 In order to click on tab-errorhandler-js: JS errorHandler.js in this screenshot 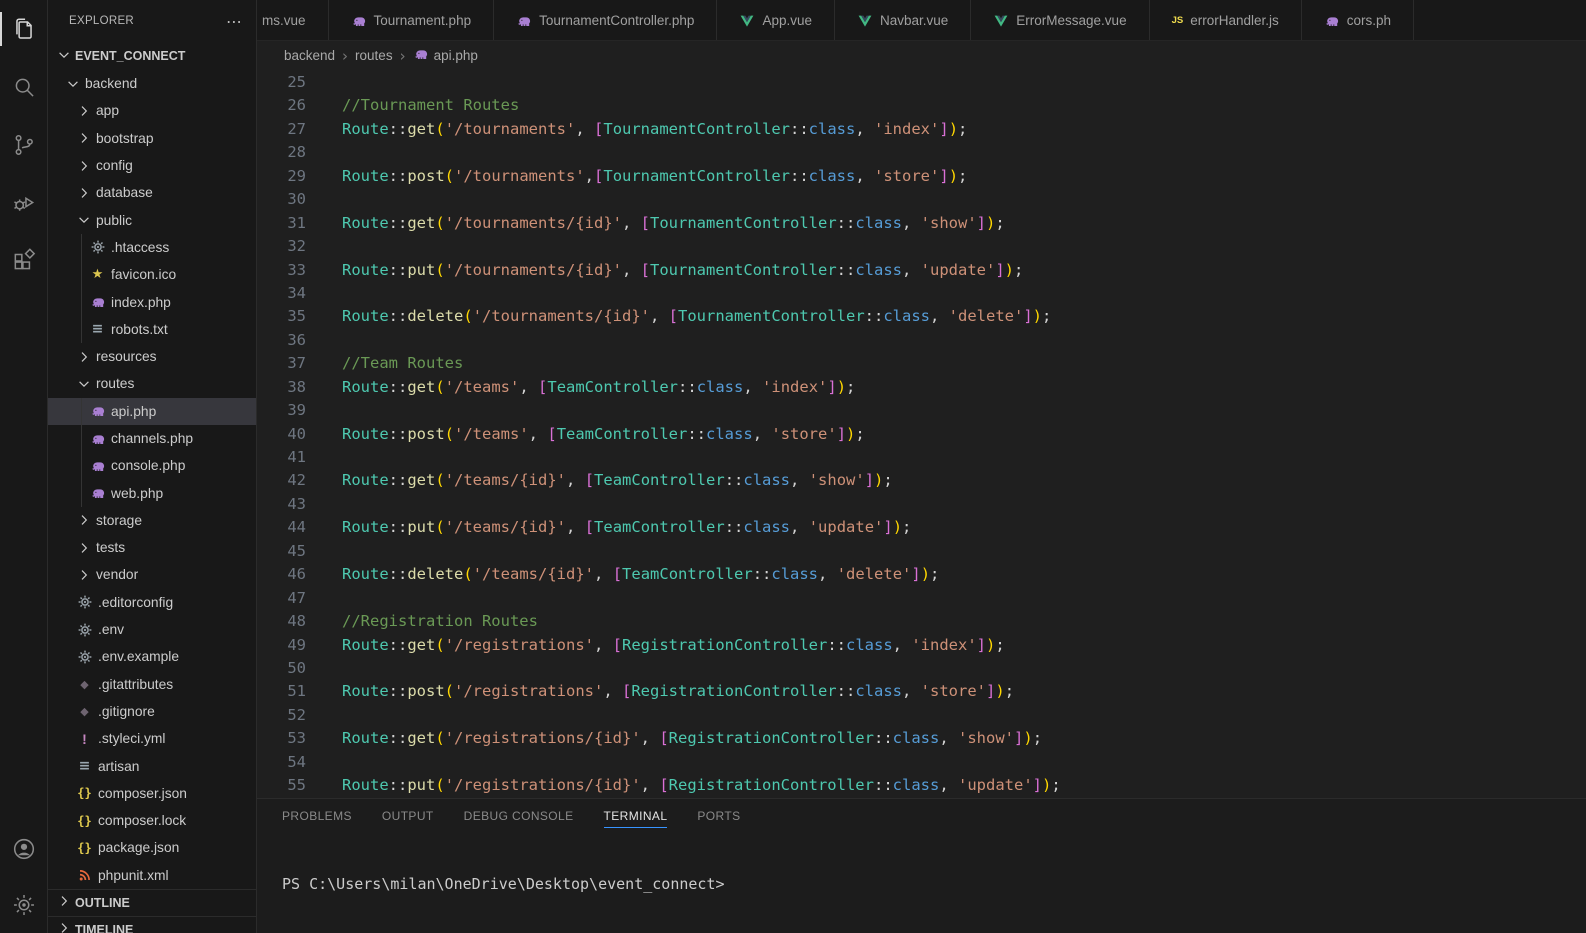, I will do `click(1225, 20)`.